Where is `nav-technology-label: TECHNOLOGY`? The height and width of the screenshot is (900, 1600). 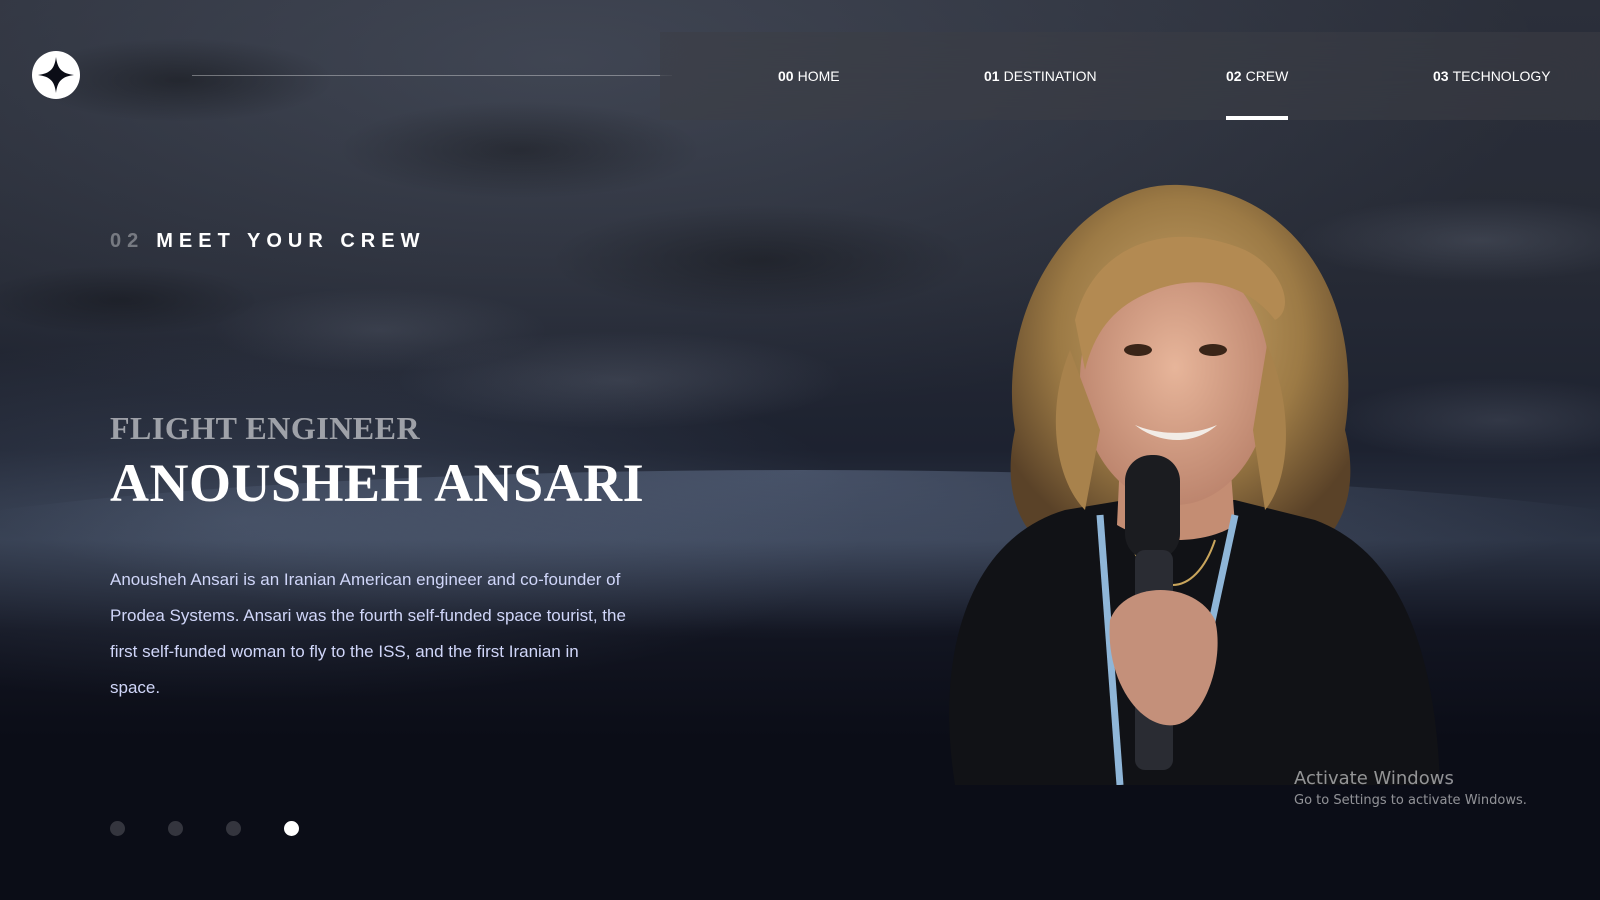
nav-technology-label: TECHNOLOGY is located at coordinates (1501, 76).